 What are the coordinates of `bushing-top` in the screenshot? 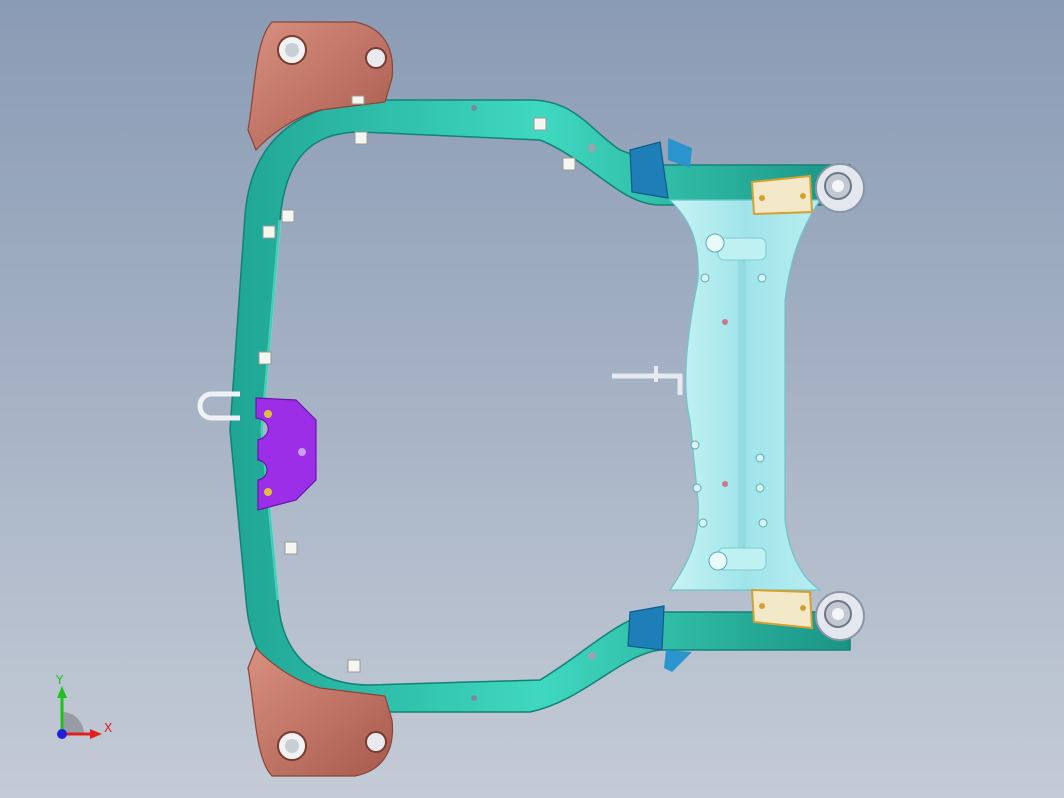 It's located at (840, 188).